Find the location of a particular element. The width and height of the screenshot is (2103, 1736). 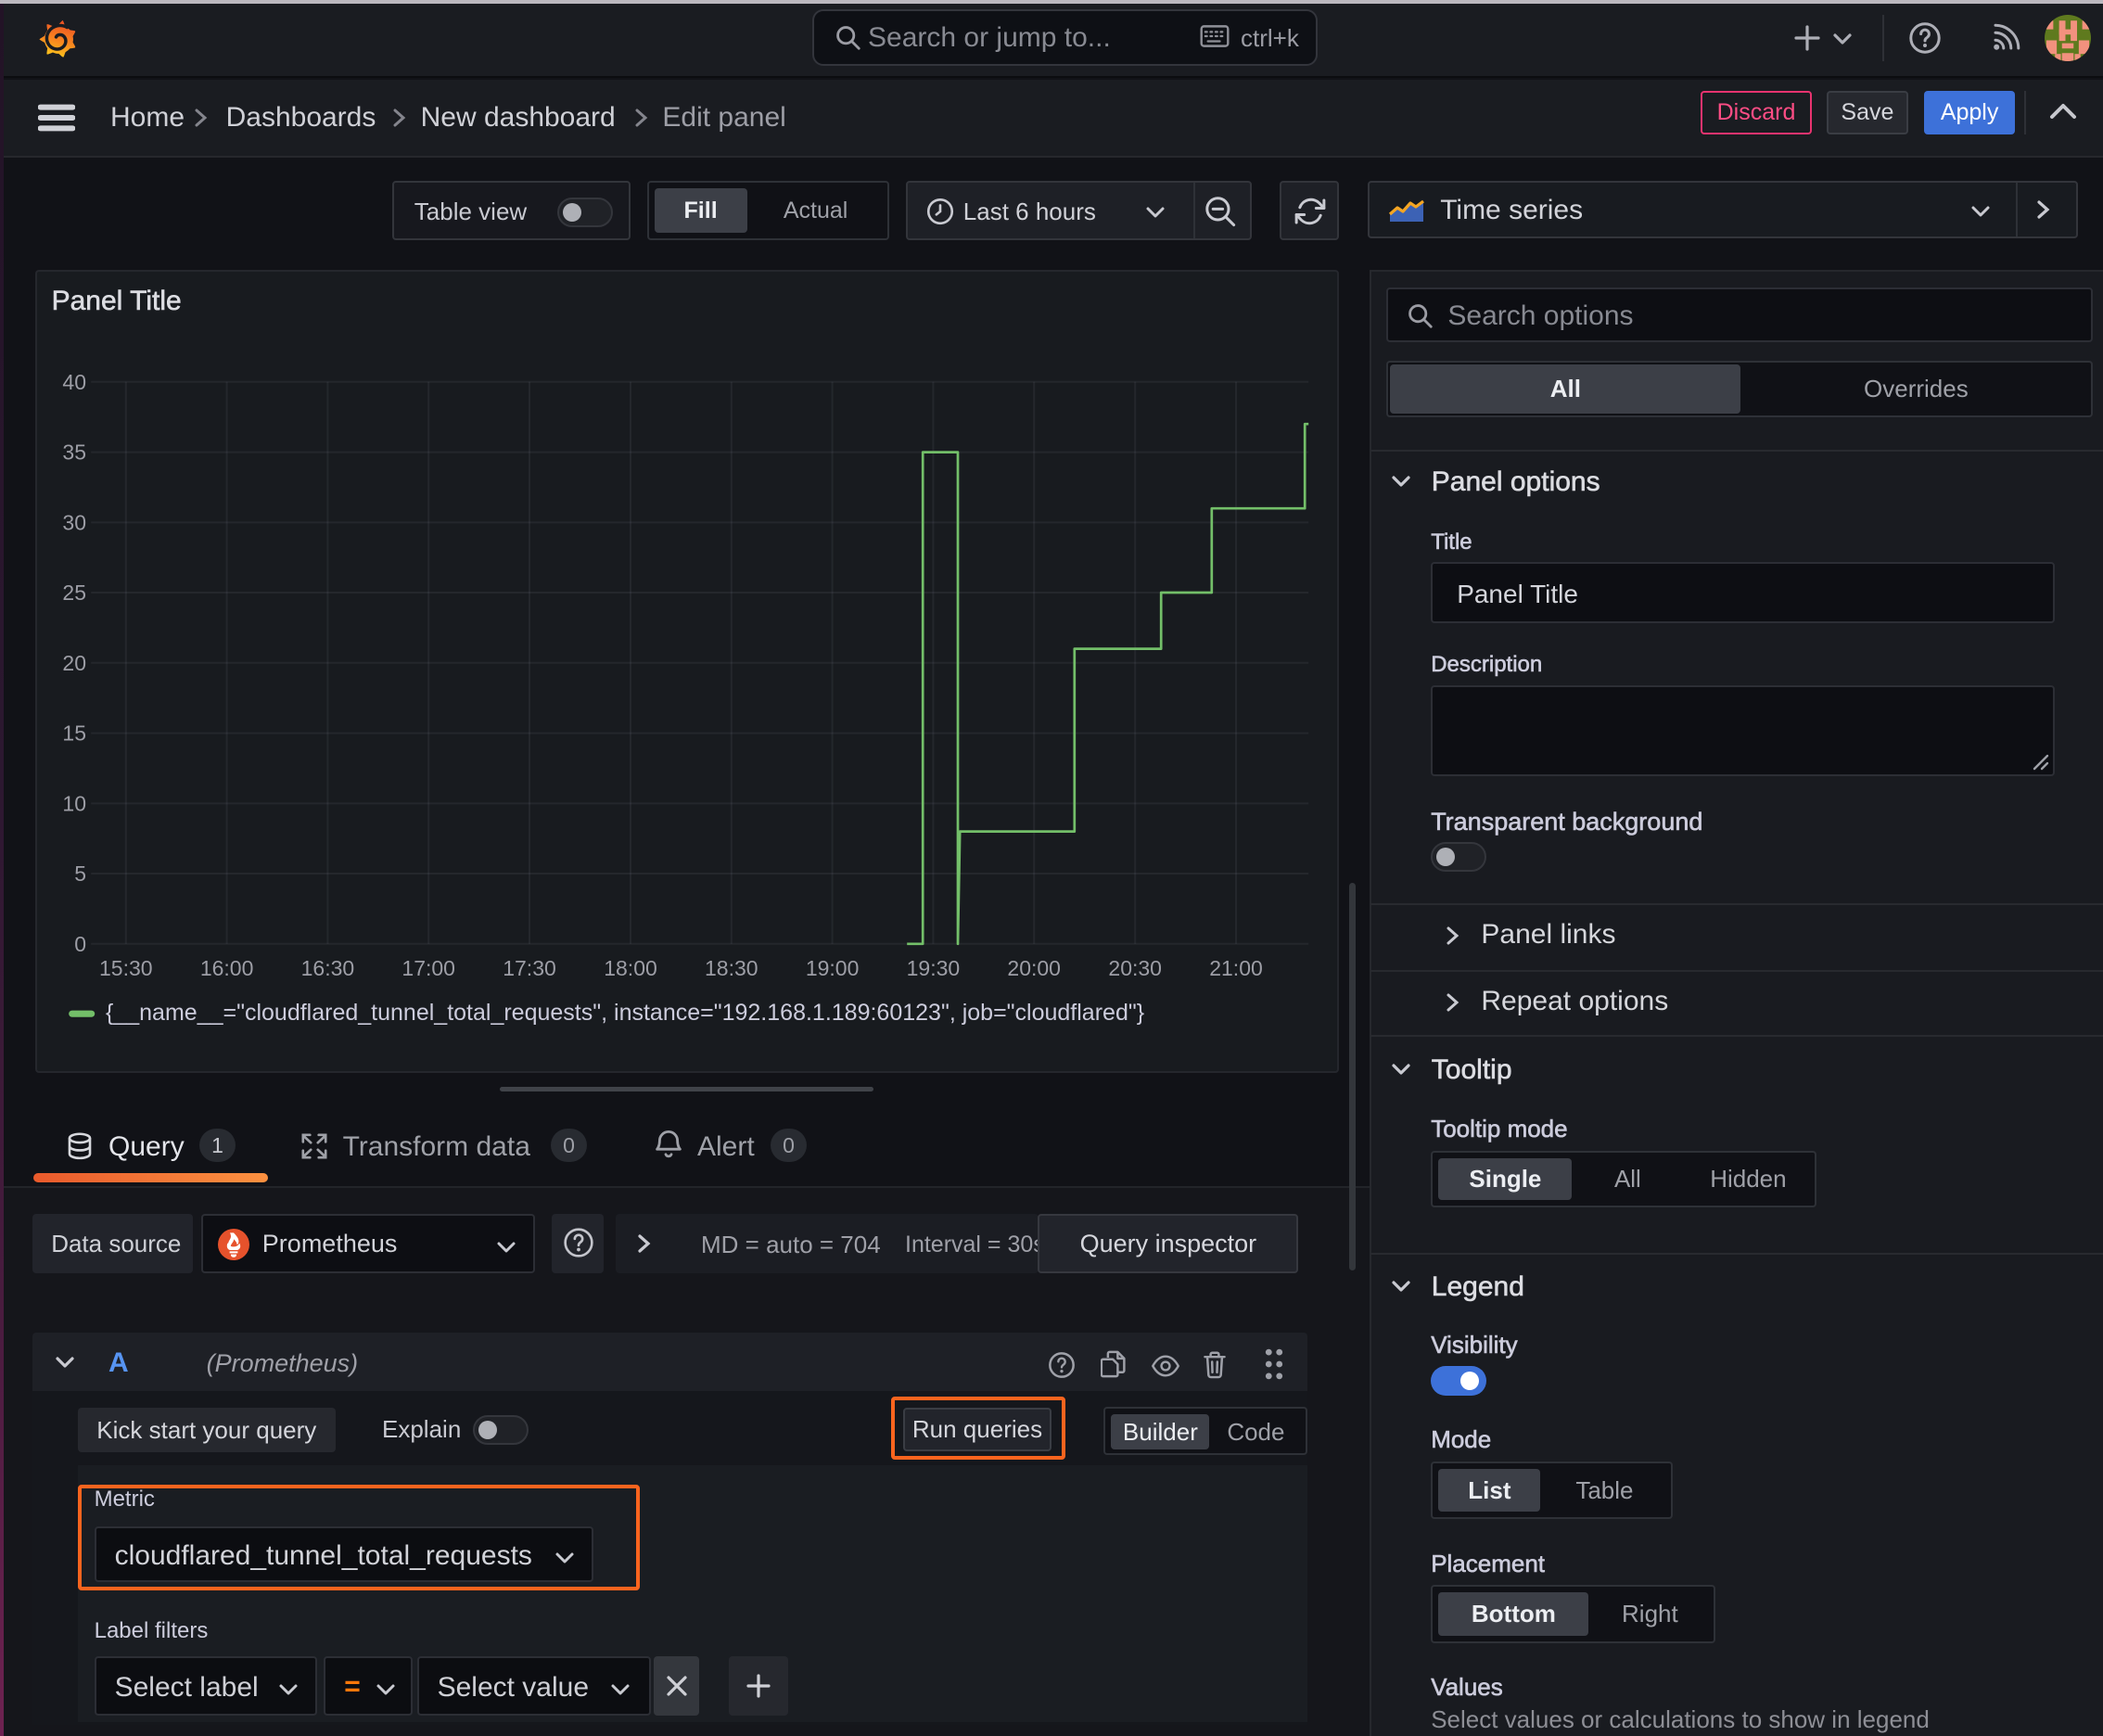

svg-text: 30 is located at coordinates (74, 523).